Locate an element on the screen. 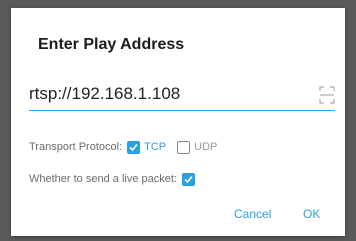  tcp-checkbox is located at coordinates (134, 147).